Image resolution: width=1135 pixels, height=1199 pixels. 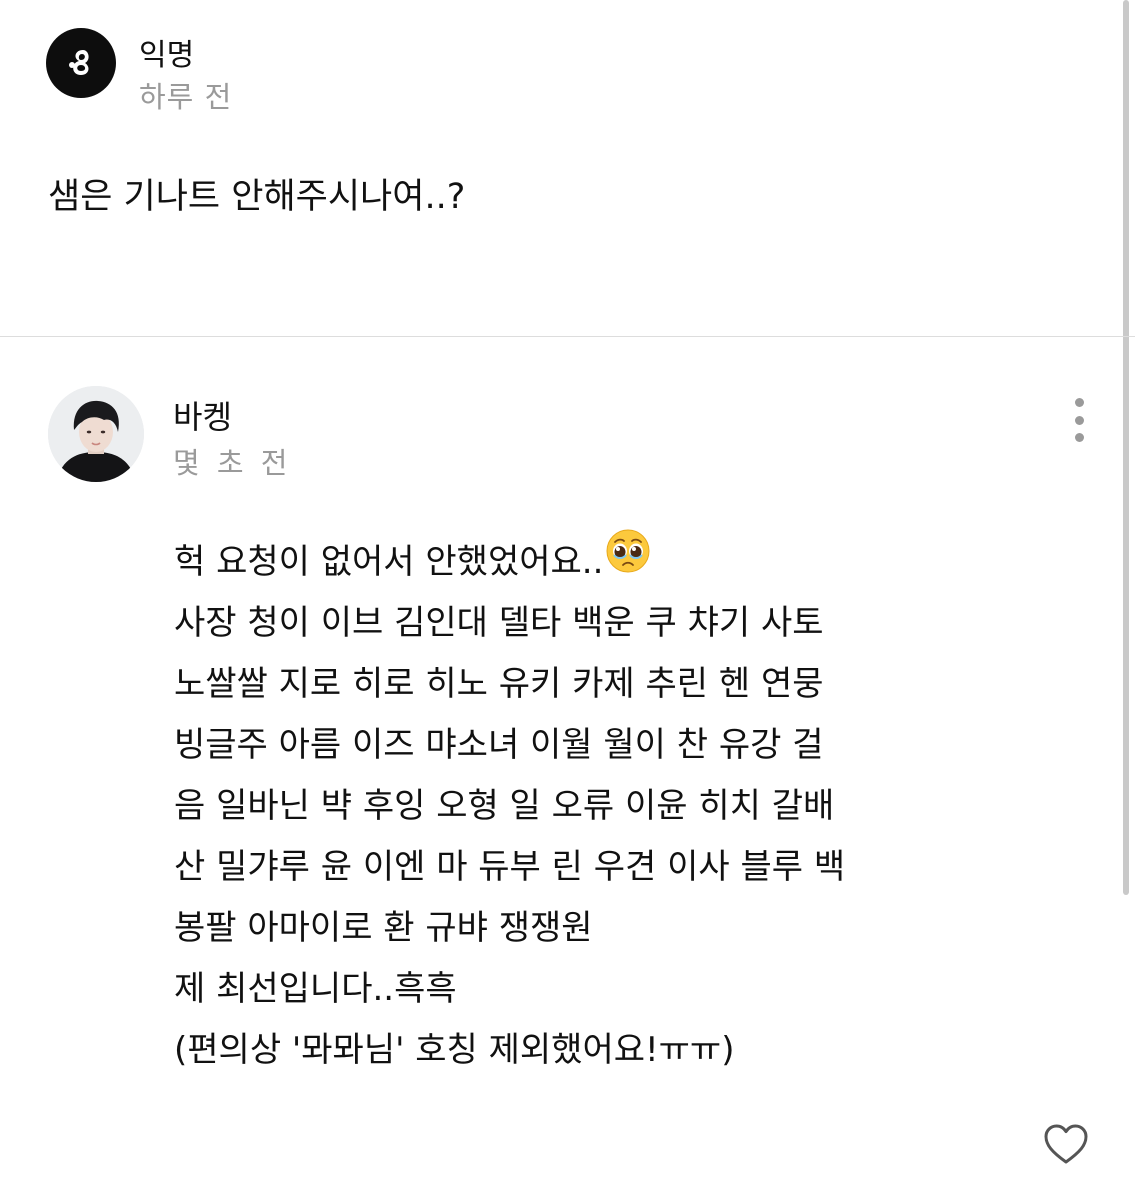 What do you see at coordinates (567, 336) in the screenshot?
I see `section-divider` at bounding box center [567, 336].